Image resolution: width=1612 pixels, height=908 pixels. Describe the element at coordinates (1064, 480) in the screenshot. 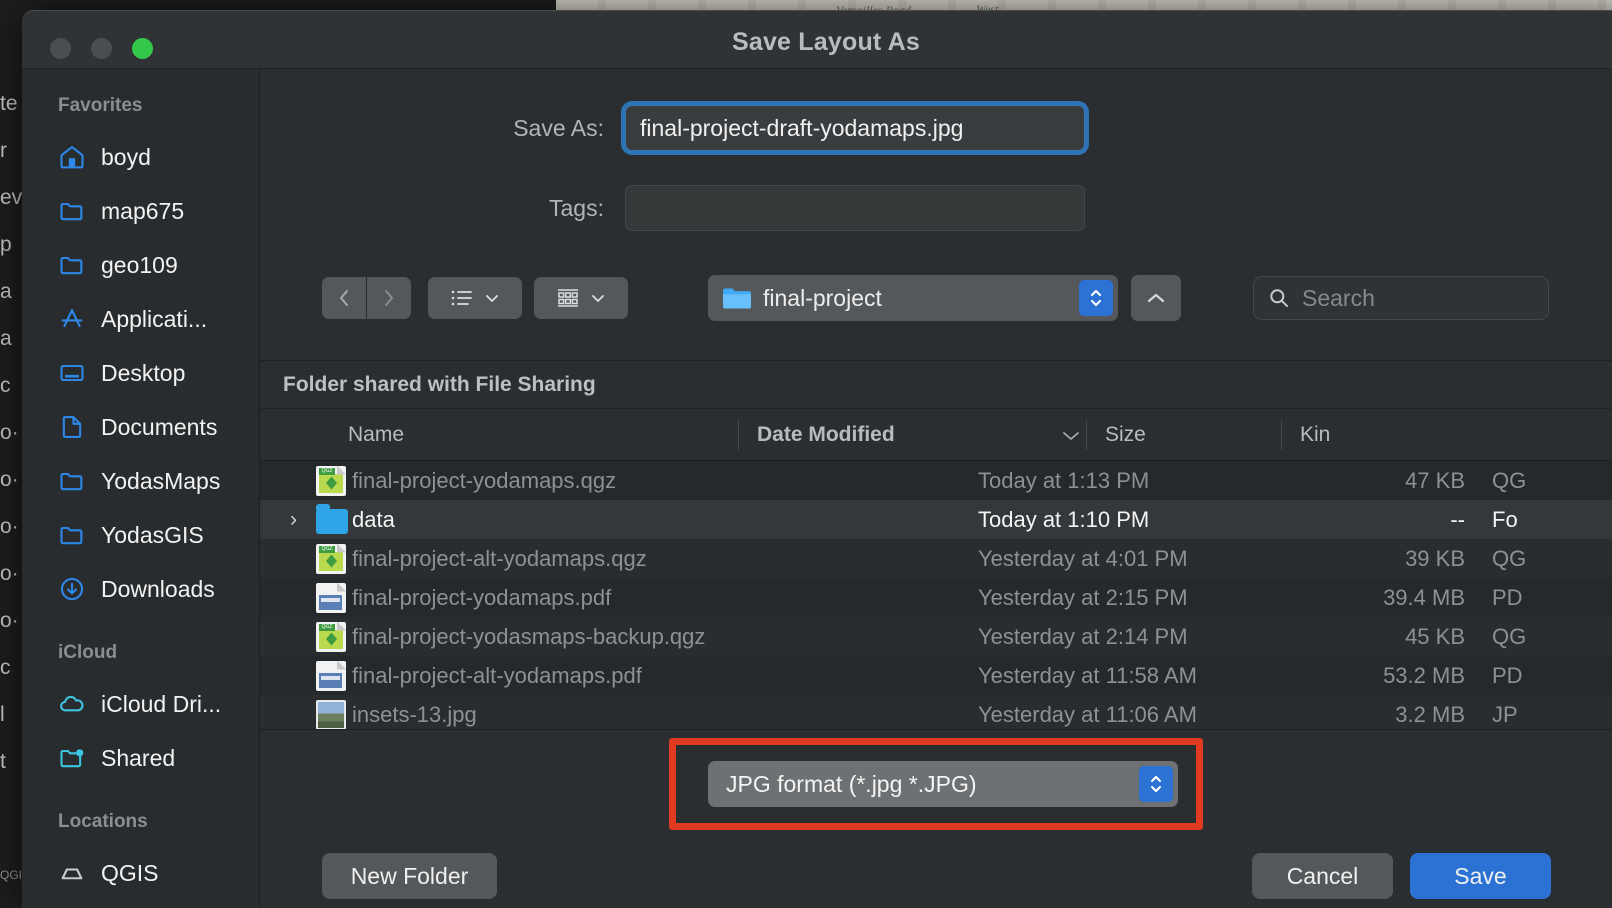

I see `file-date: Today at 1:13 PM` at that location.